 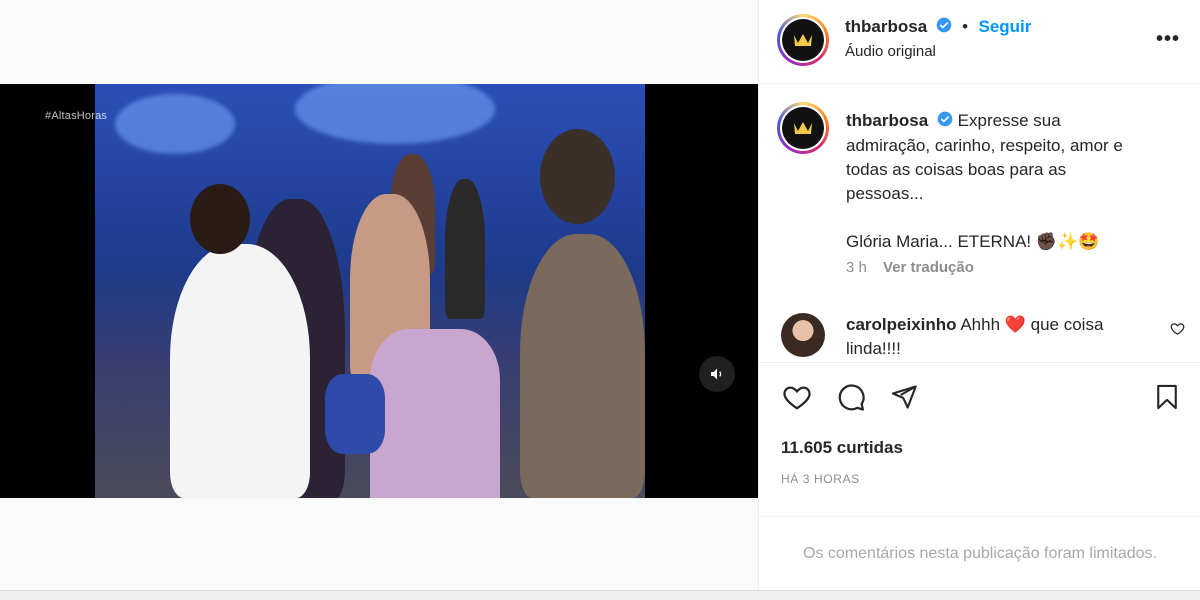 I want to click on save-button, so click(x=1167, y=397).